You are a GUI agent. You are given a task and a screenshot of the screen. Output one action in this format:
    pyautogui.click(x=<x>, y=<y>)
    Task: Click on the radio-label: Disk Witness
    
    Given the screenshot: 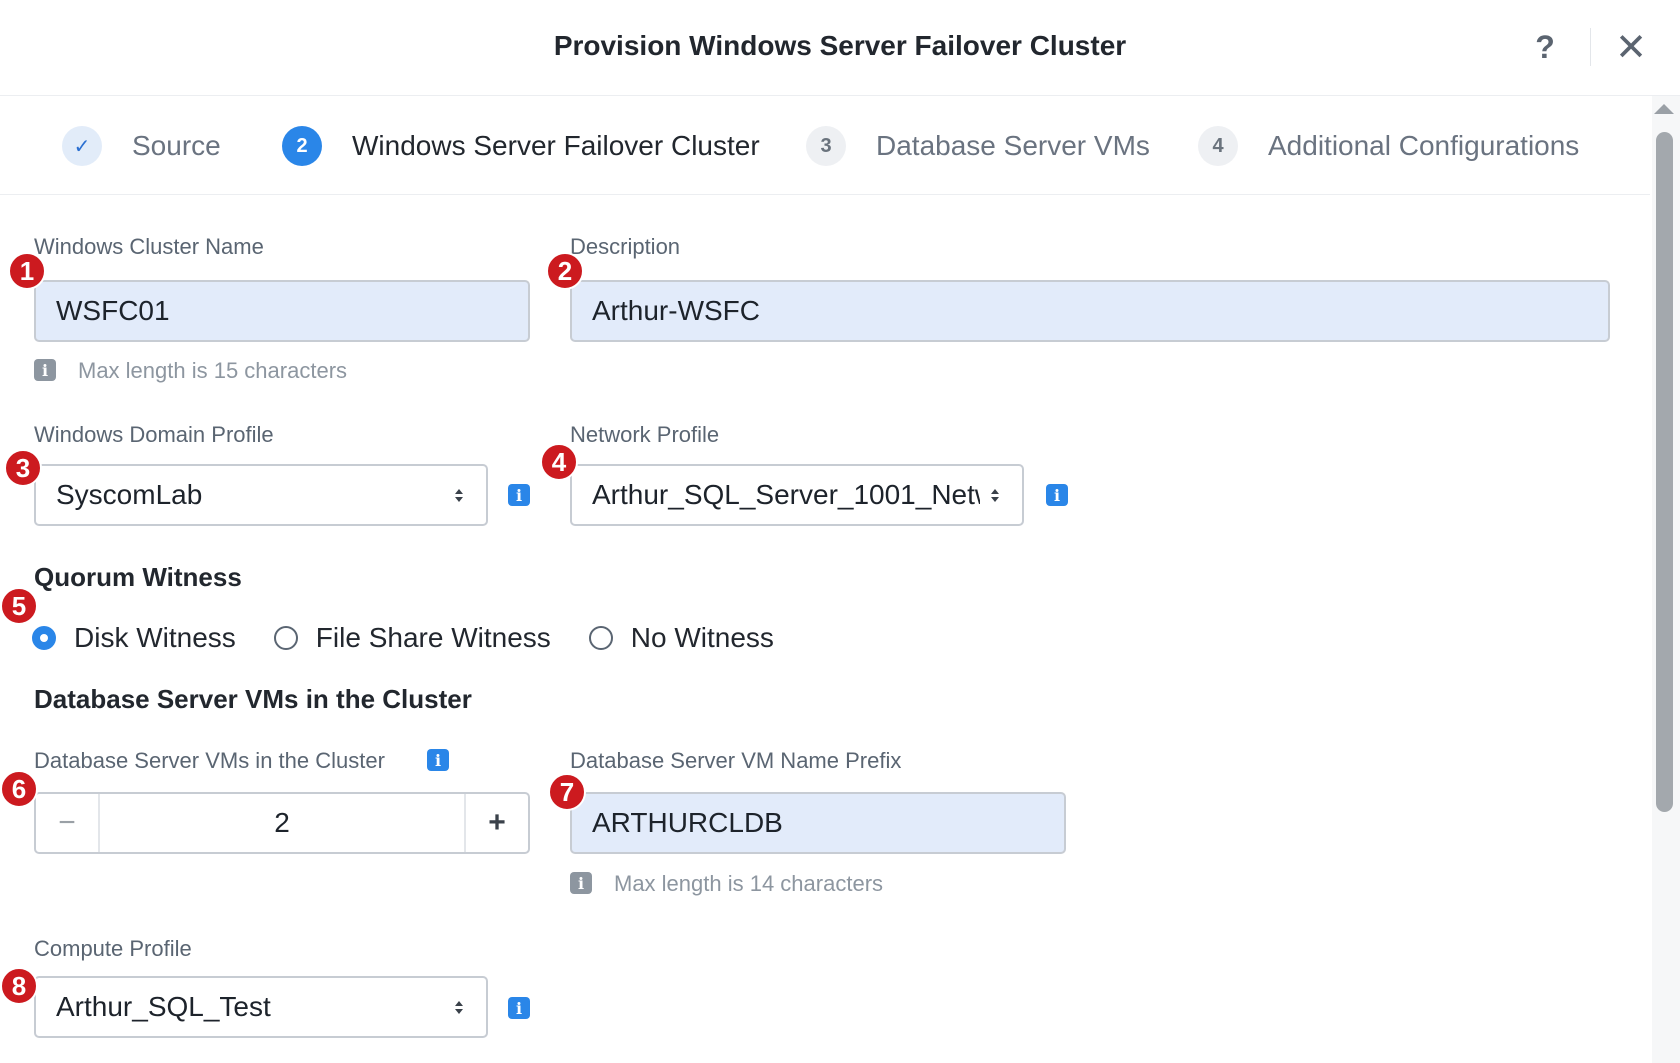 What is the action you would take?
    pyautogui.click(x=155, y=637)
    